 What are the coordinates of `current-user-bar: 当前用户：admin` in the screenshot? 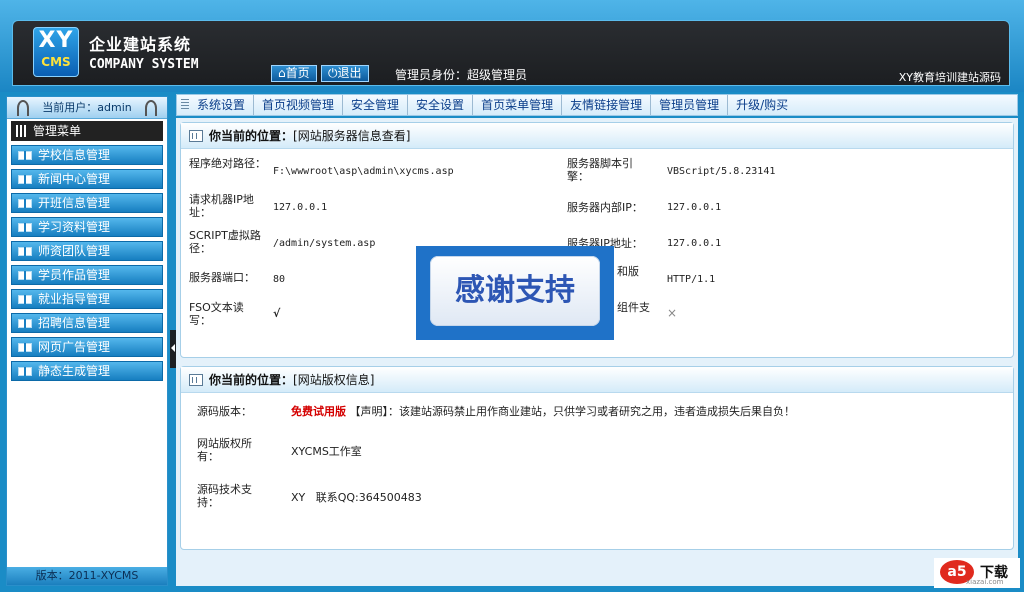 It's located at (87, 108).